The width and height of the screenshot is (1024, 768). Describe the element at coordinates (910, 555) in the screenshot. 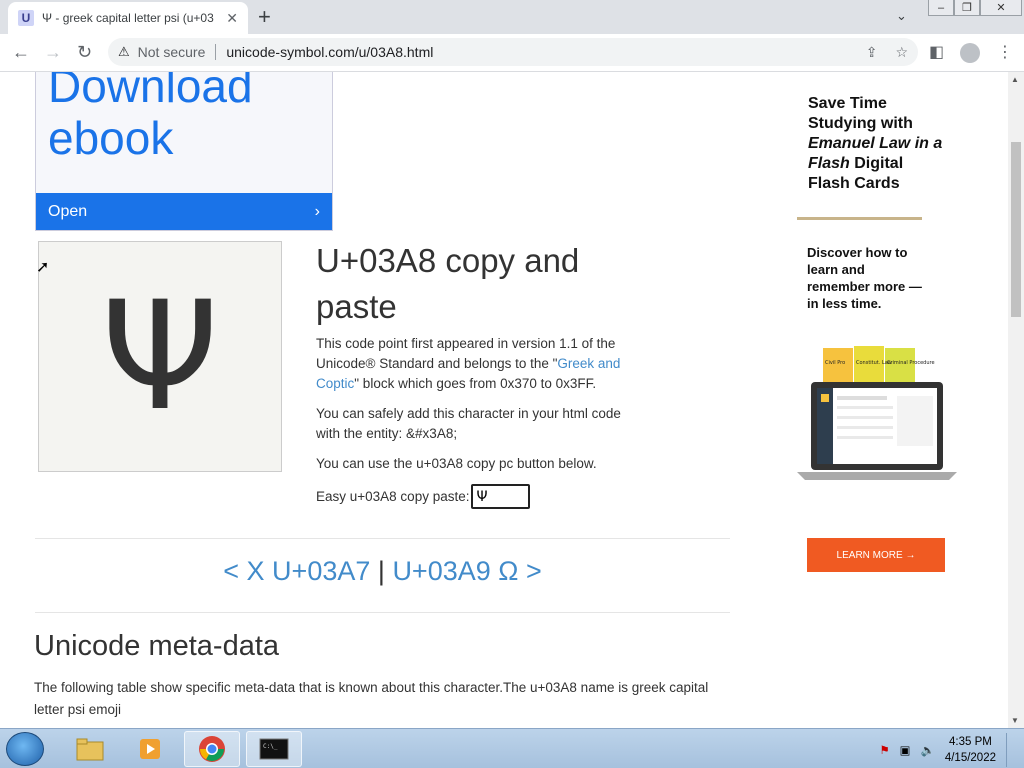

I see `arrow-right-icon: →` at that location.